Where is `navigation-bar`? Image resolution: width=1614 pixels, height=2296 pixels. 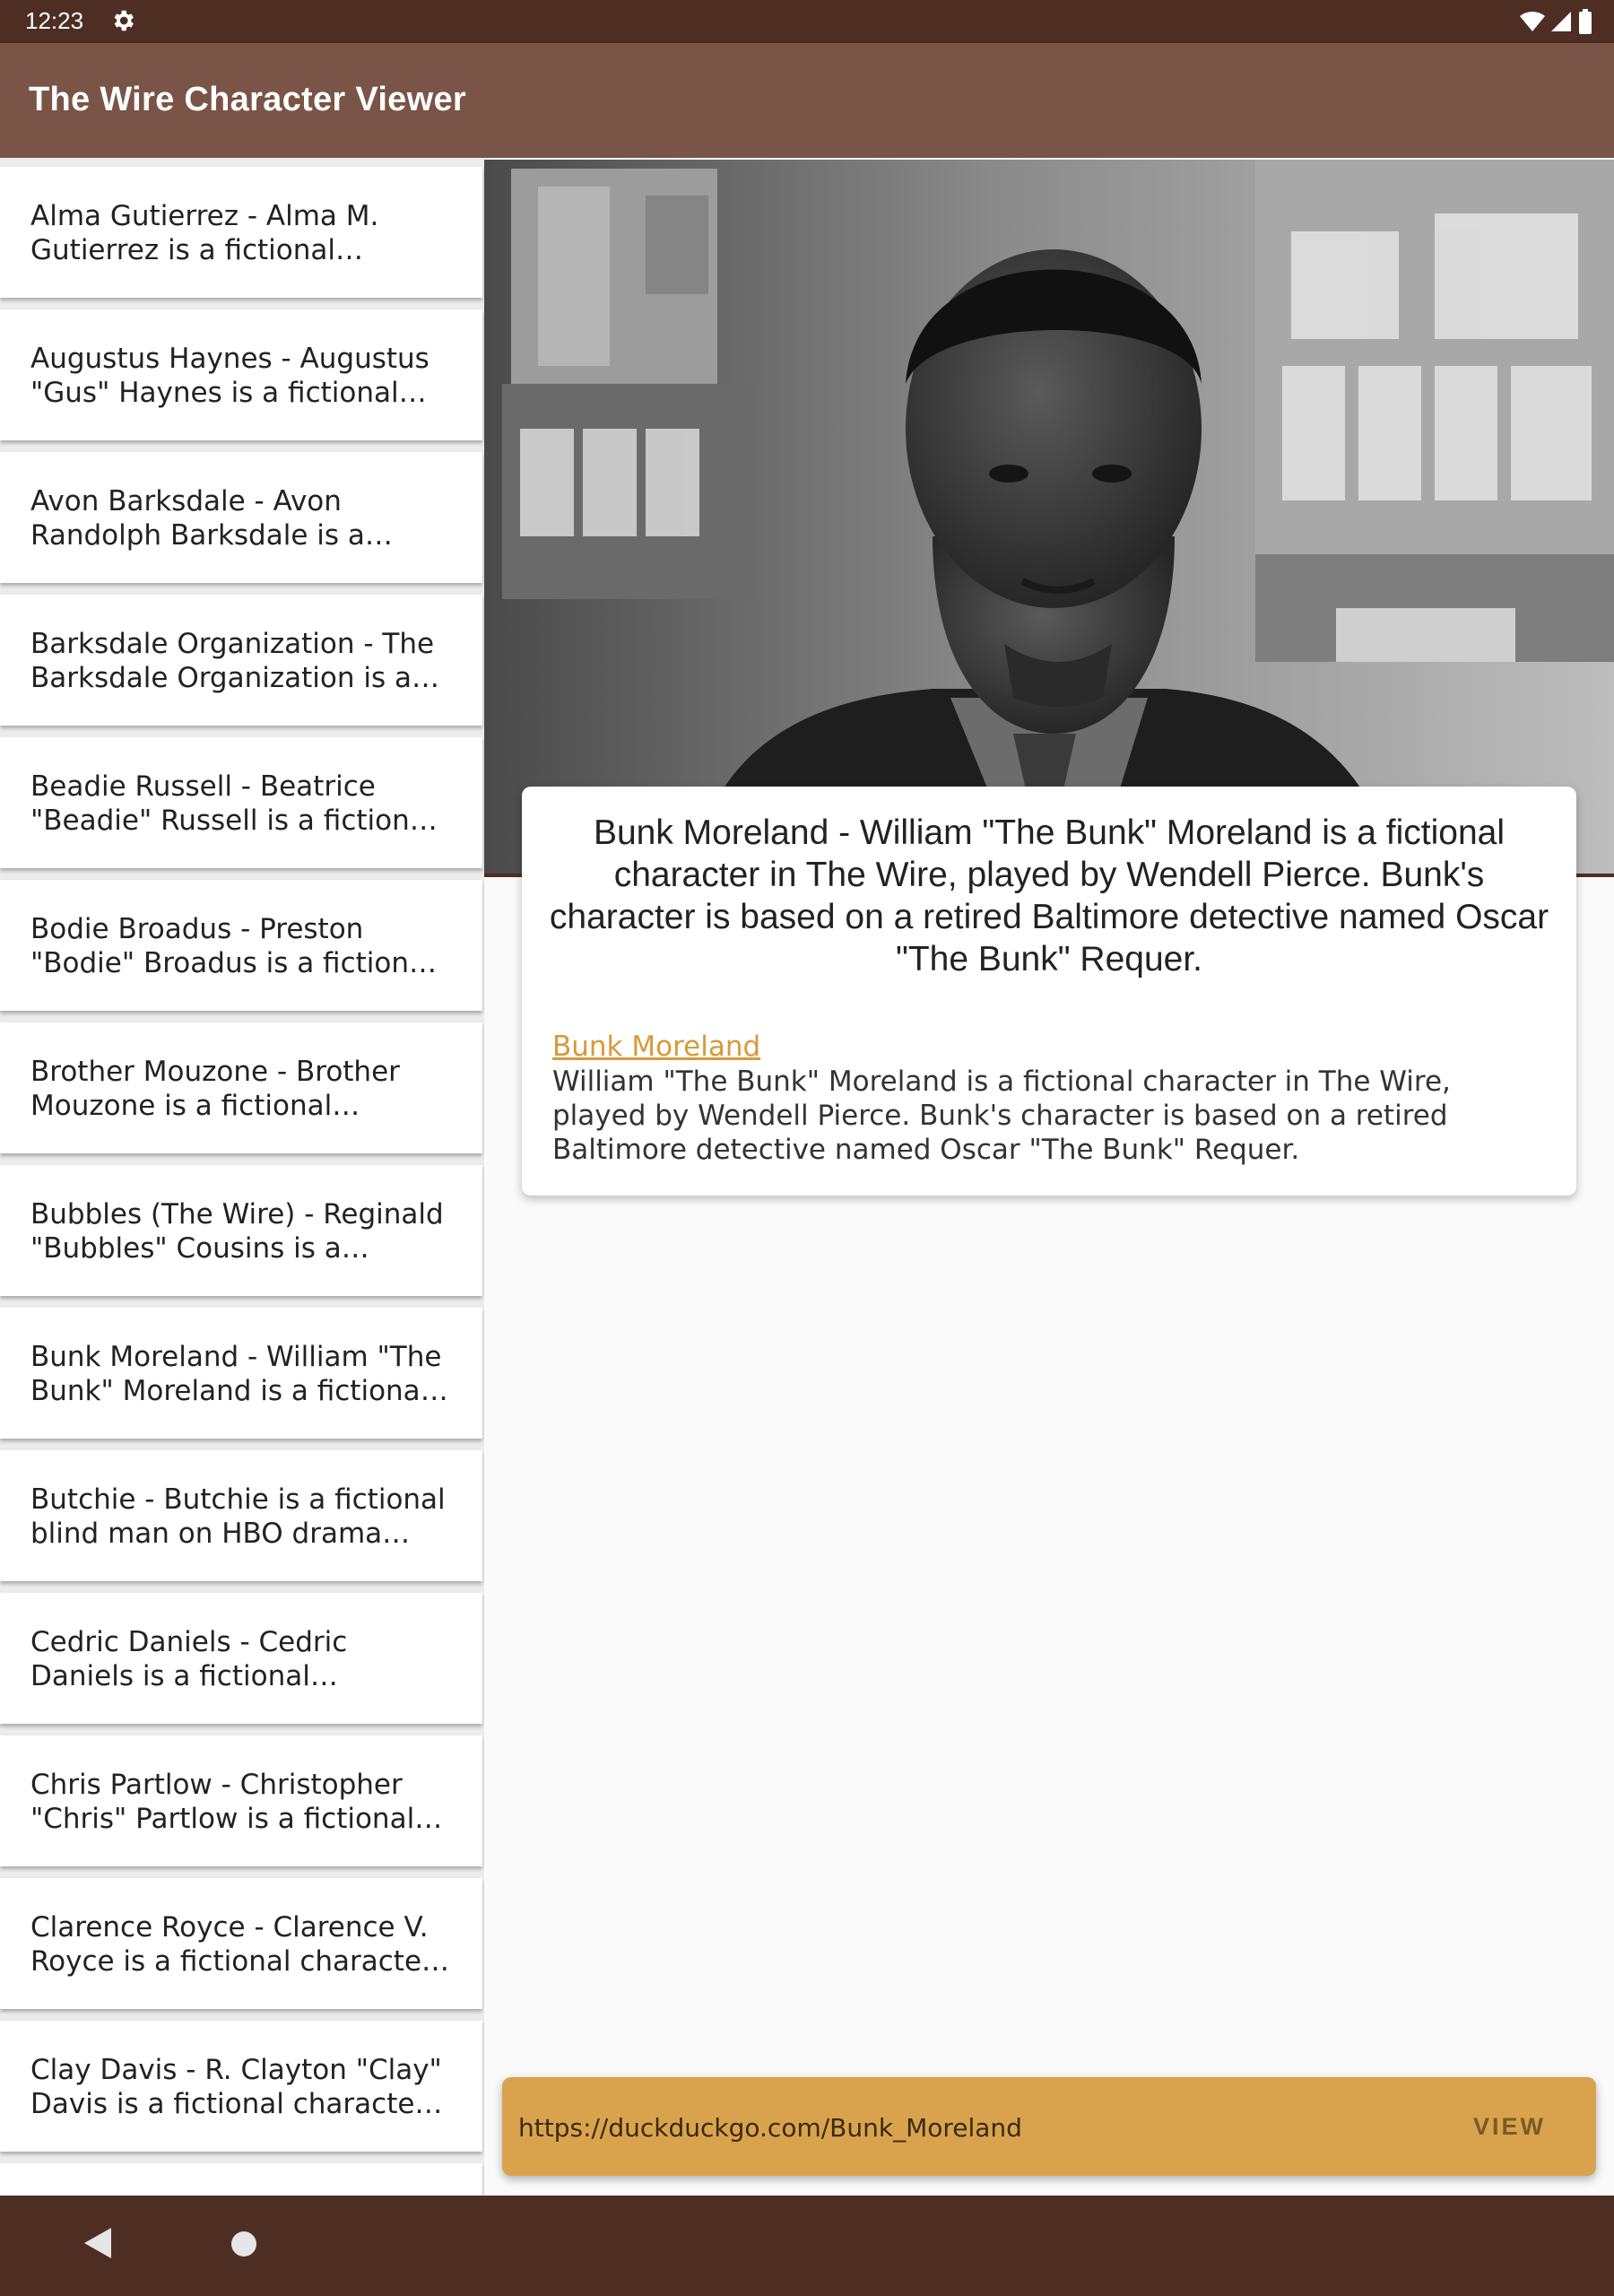
navigation-bar is located at coordinates (807, 2246).